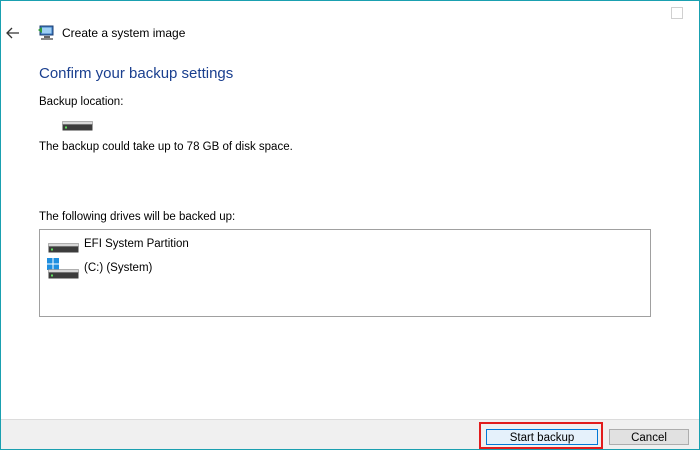 The image size is (700, 450). What do you see at coordinates (542, 437) in the screenshot?
I see `start-backup-button: Start backup` at bounding box center [542, 437].